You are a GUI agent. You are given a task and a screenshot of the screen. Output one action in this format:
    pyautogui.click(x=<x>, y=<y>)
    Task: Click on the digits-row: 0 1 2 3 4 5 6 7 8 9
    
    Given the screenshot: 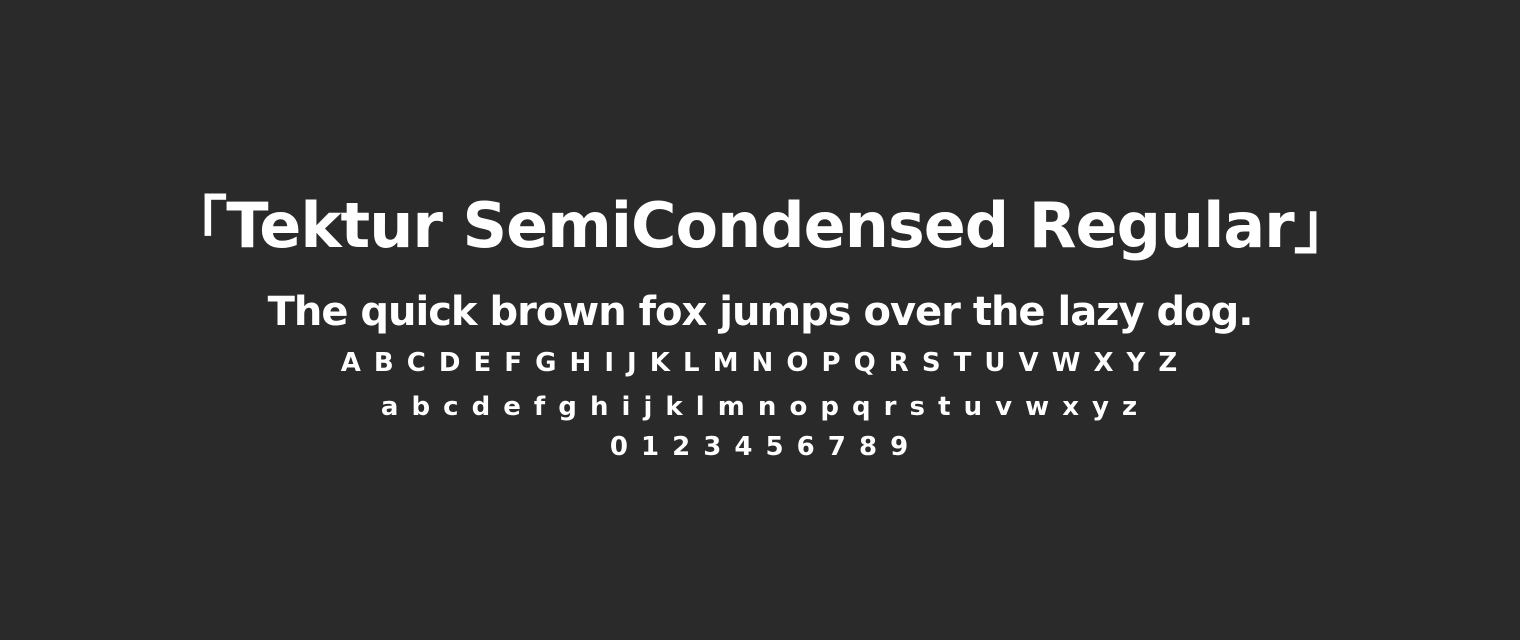 What is the action you would take?
    pyautogui.click(x=760, y=447)
    